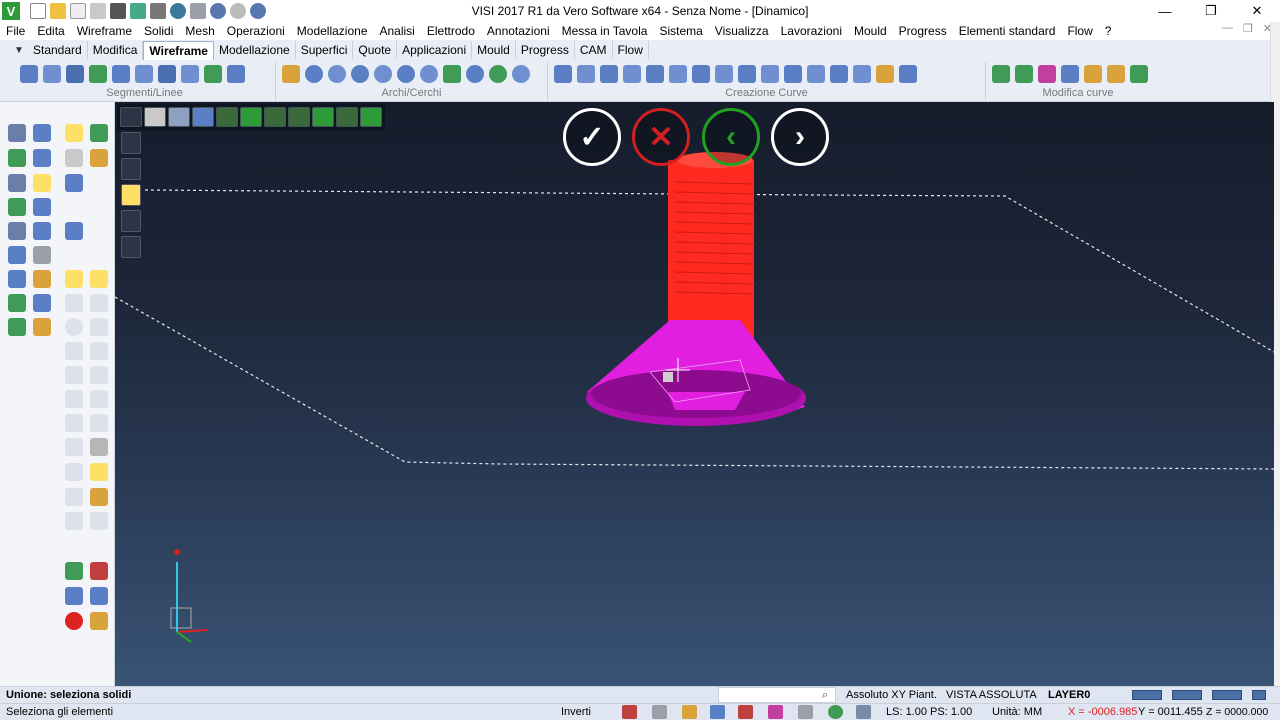  What do you see at coordinates (371, 117) in the screenshot?
I see `view-cube-iso-icon` at bounding box center [371, 117].